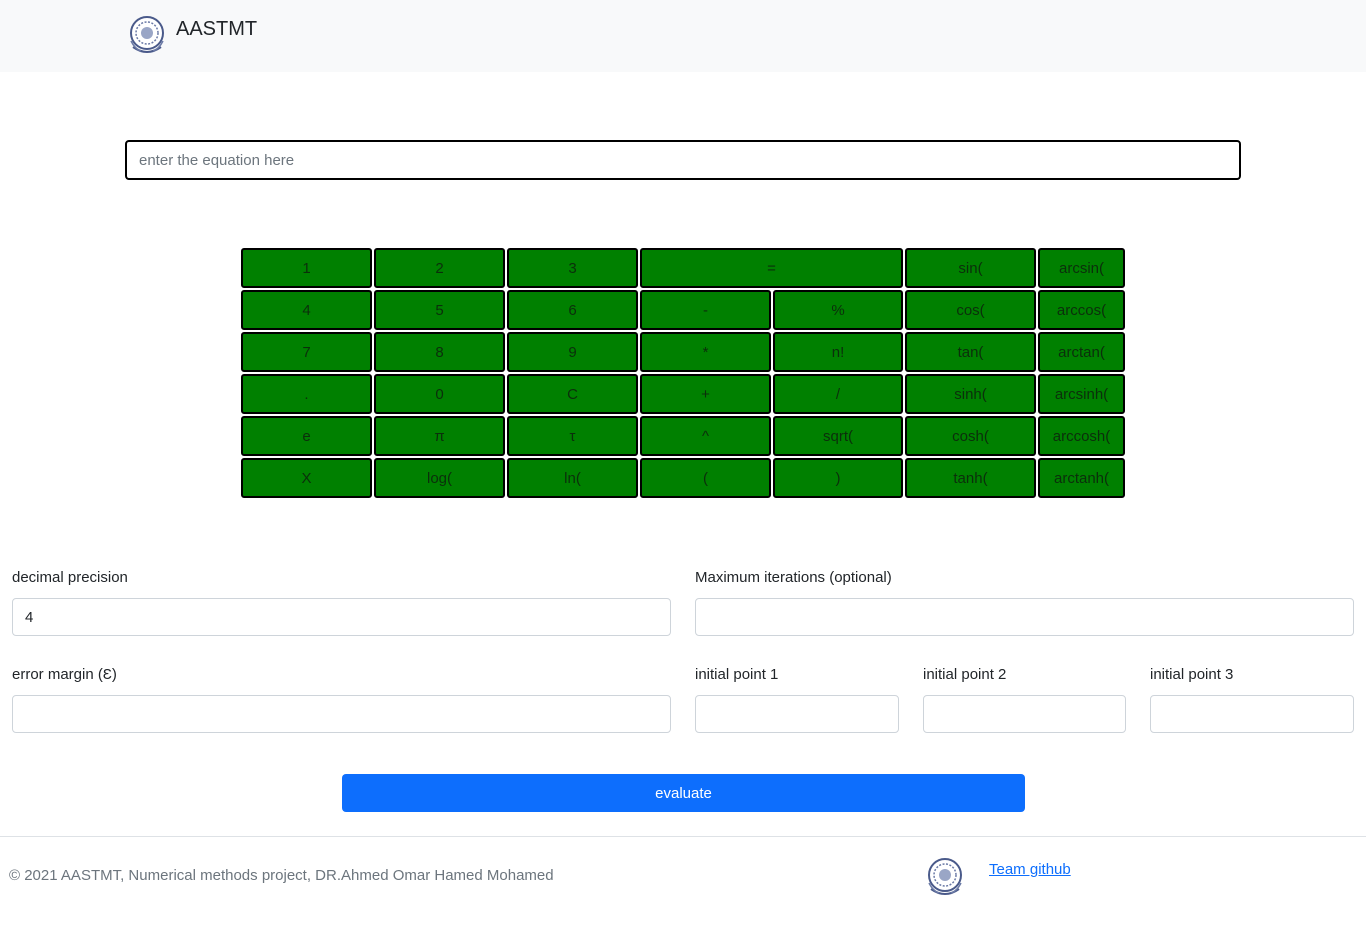 The image size is (1366, 939). I want to click on decimal-precision-field, so click(341, 617).